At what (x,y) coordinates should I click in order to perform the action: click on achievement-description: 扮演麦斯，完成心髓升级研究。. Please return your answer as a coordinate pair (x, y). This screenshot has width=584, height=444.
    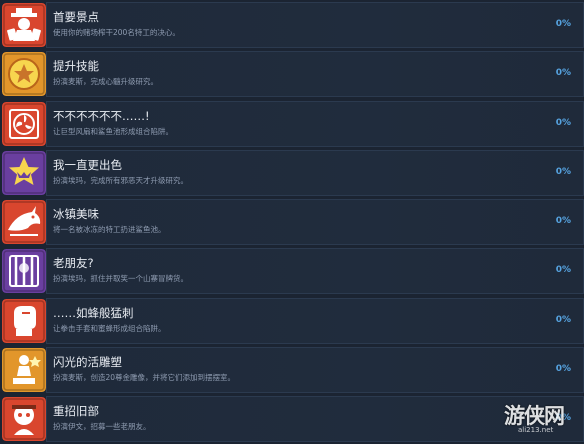
    Looking at the image, I should click on (105, 81).